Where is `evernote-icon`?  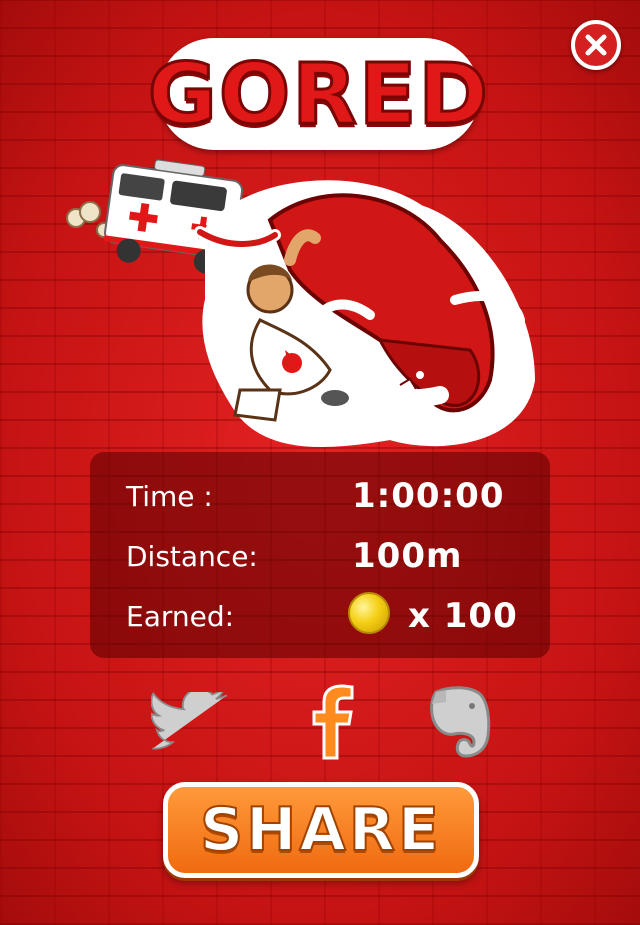
evernote-icon is located at coordinates (460, 722).